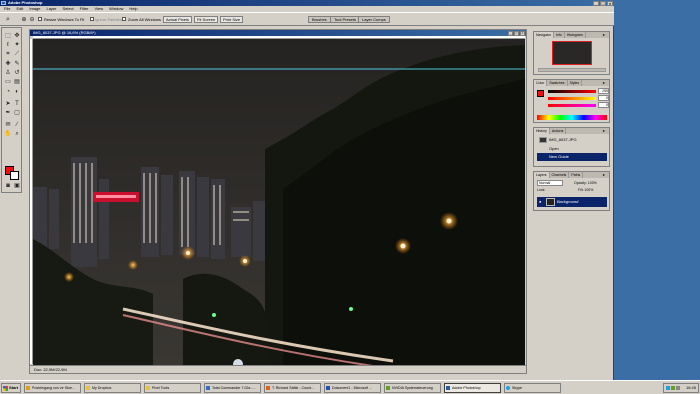  Describe the element at coordinates (575, 35) in the screenshot. I see `tab-histogram: Histogram` at that location.